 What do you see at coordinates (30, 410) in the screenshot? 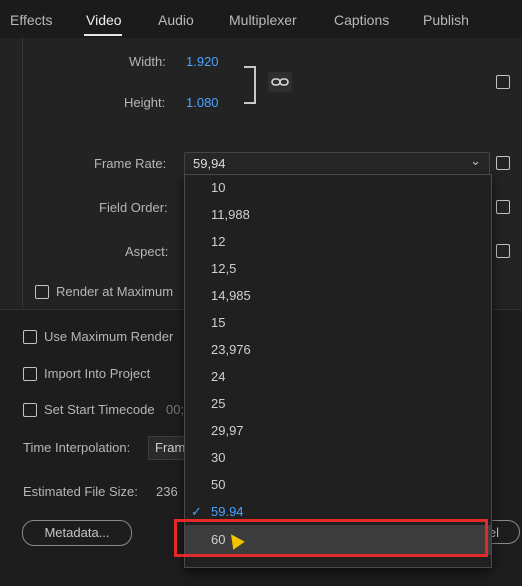
I see `set-start-timecode-checkbox` at bounding box center [30, 410].